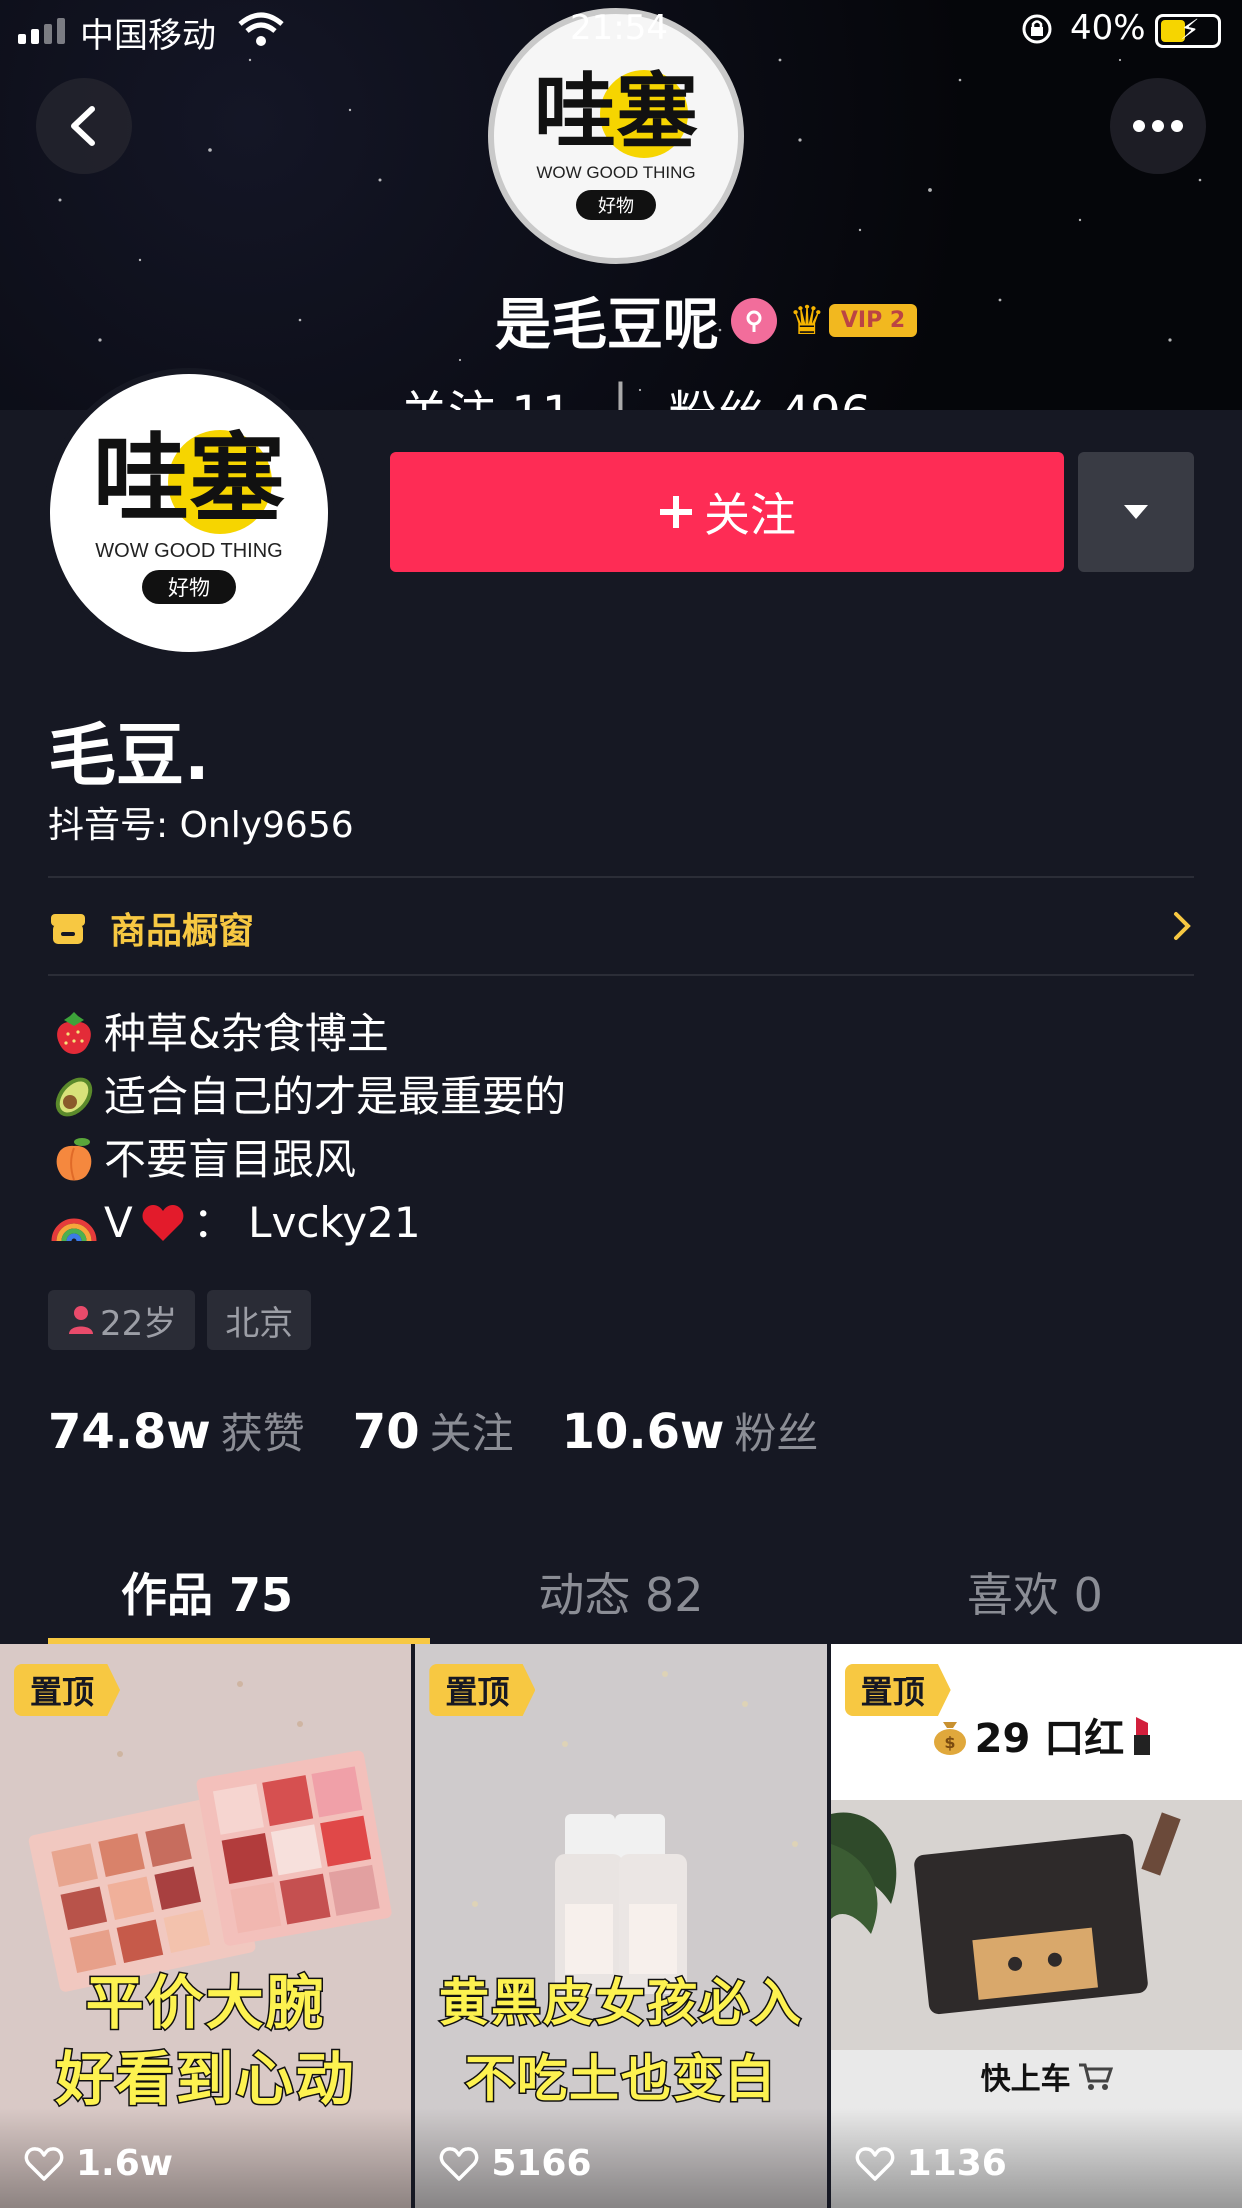 Image resolution: width=1242 pixels, height=2208 pixels. I want to click on chevron-right-icon, so click(1182, 926).